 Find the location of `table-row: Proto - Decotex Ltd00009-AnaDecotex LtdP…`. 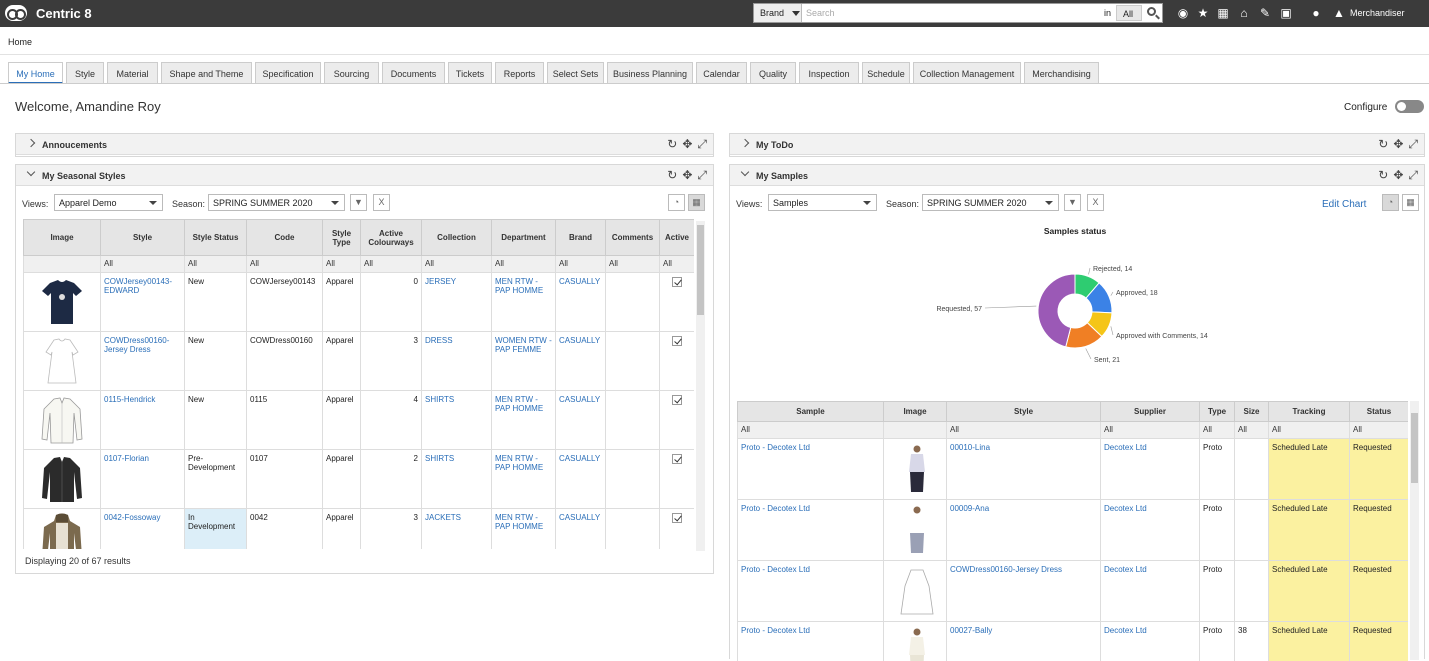

table-row: Proto - Decotex Ltd00009-AnaDecotex LtdP… is located at coordinates (1073, 530).